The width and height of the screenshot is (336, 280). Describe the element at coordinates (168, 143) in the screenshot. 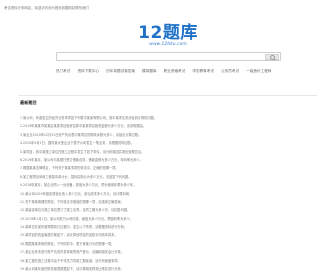

I see `list-item: 4.2020年5月1日，国内某大型企业下属子公司发生一笔业务，请根据资料回答。` at that location.